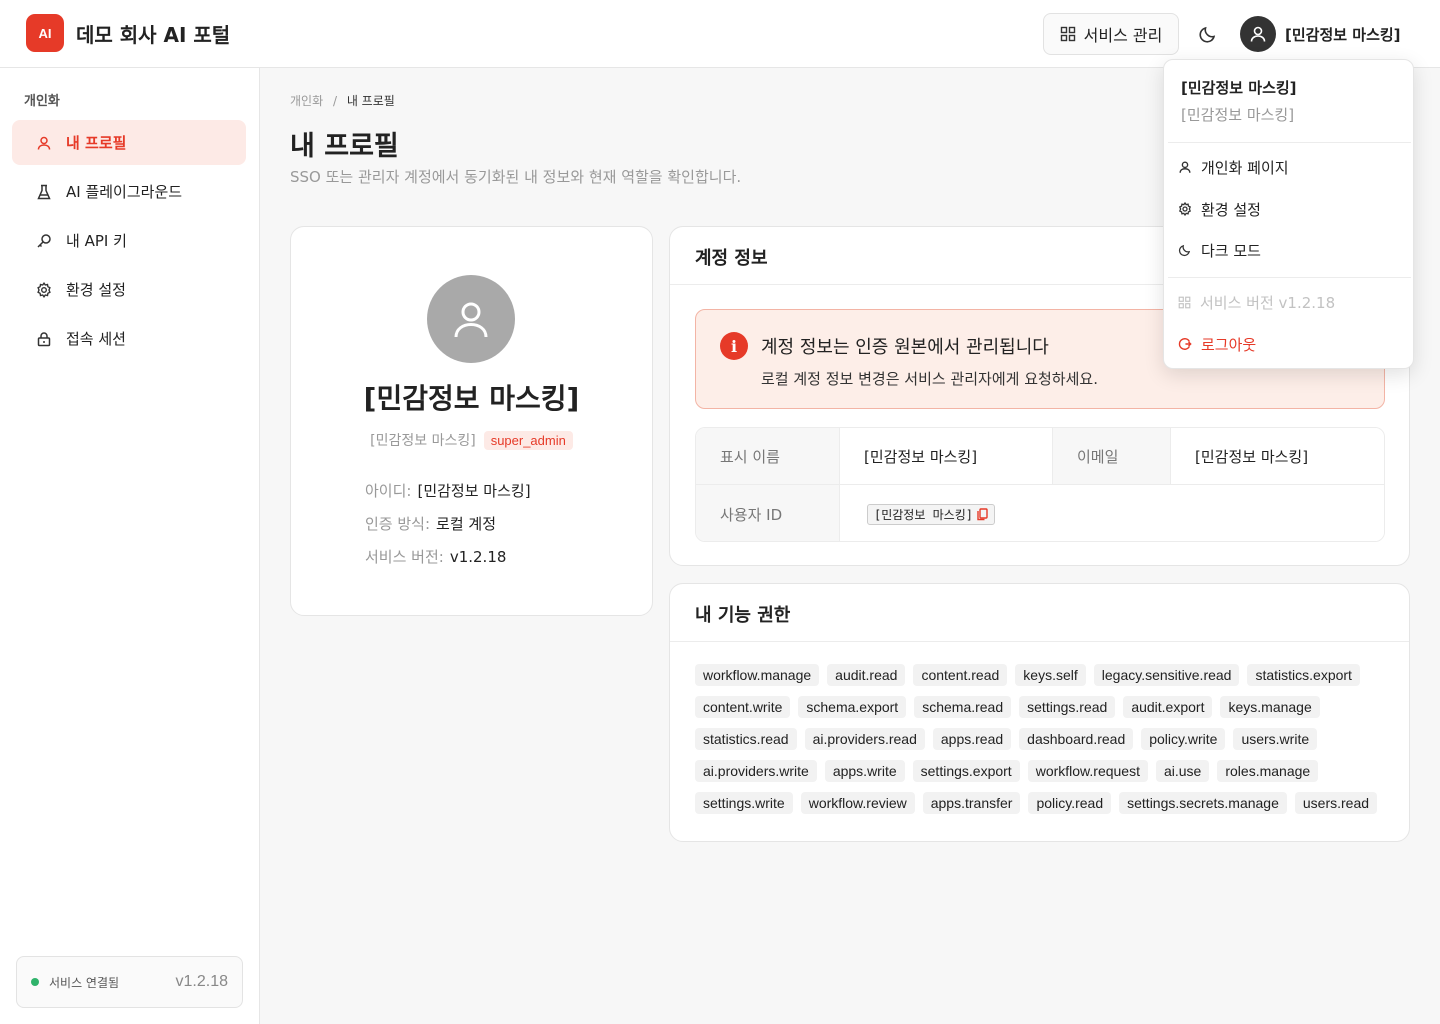  Describe the element at coordinates (1050, 675) in the screenshot. I see `permission-tag: keys.self` at that location.